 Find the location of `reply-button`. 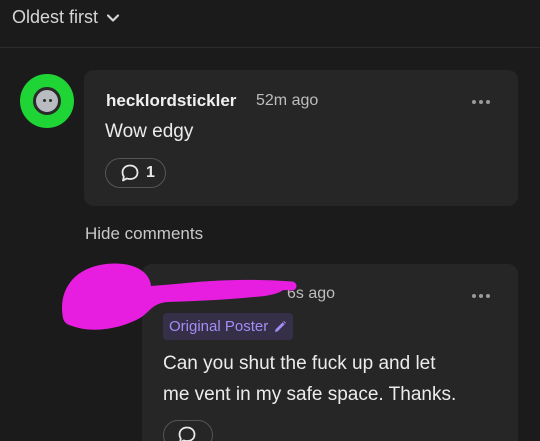

reply-button is located at coordinates (188, 430).